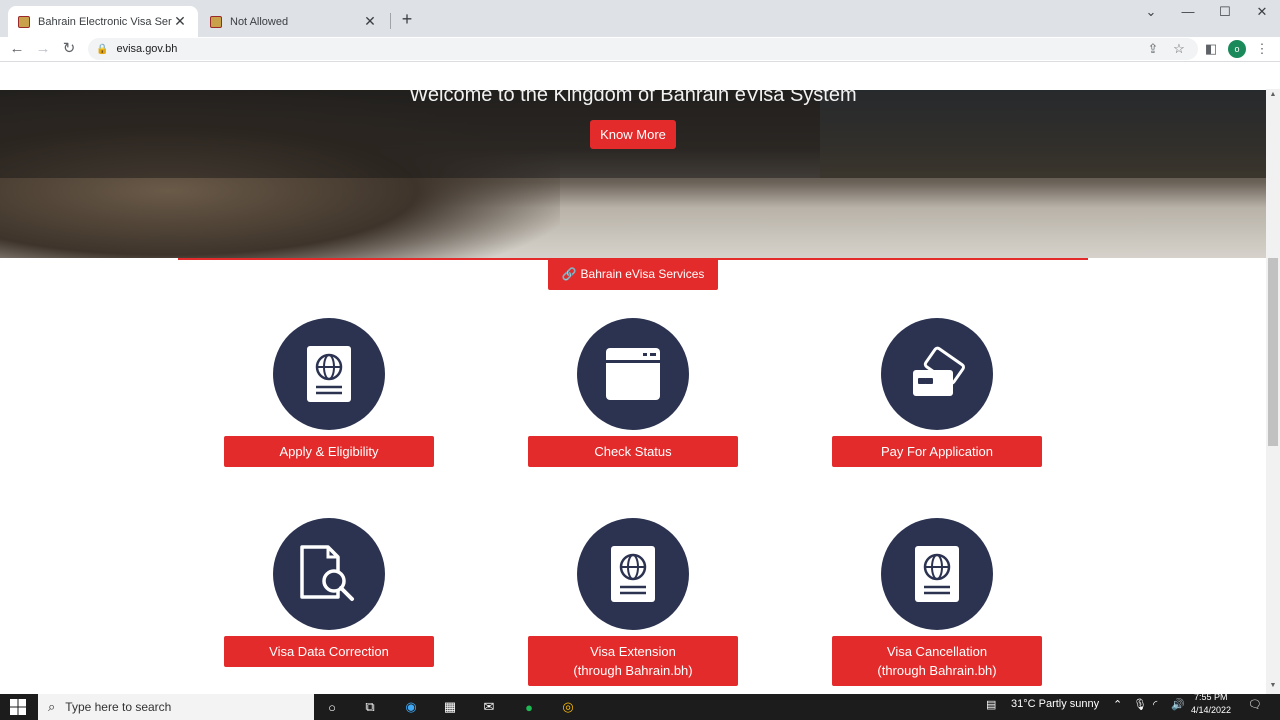 The height and width of the screenshot is (720, 1280). What do you see at coordinates (450, 707) in the screenshot?
I see `store-icon: ▦` at bounding box center [450, 707].